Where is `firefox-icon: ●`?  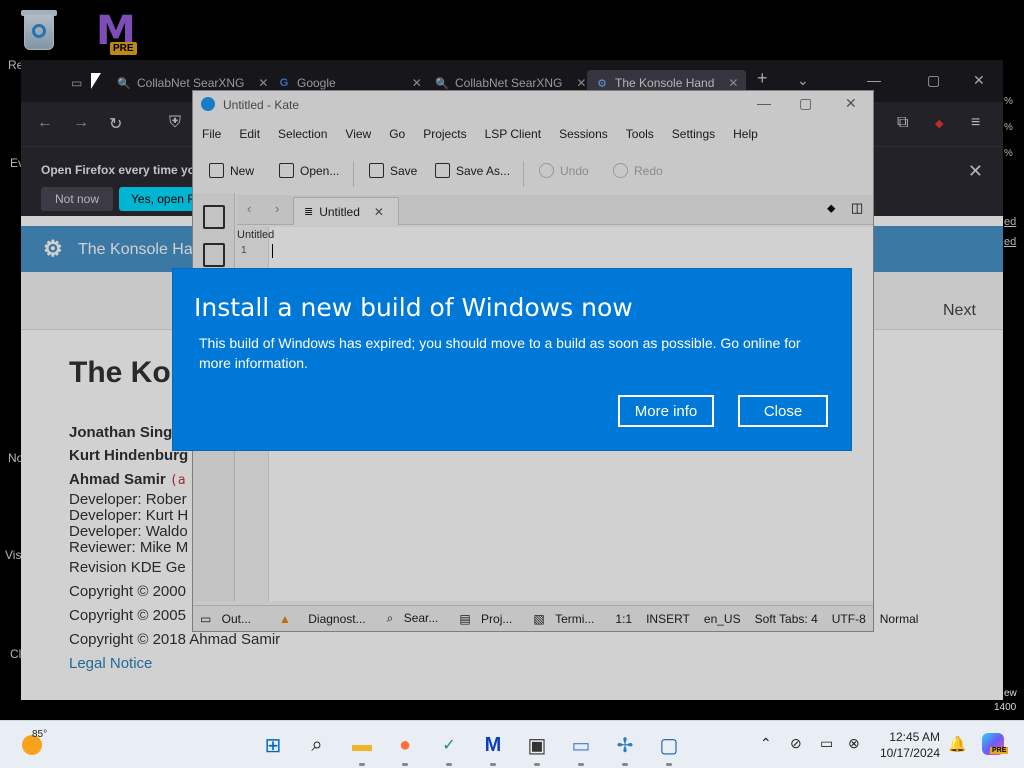 firefox-icon: ● is located at coordinates (405, 745).